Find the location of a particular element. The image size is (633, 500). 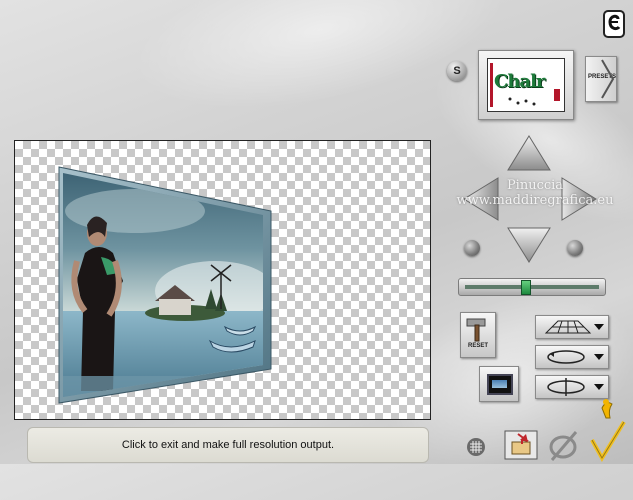

watermark: Pinuccia www.maddiregrafica.eu is located at coordinates (535, 193).